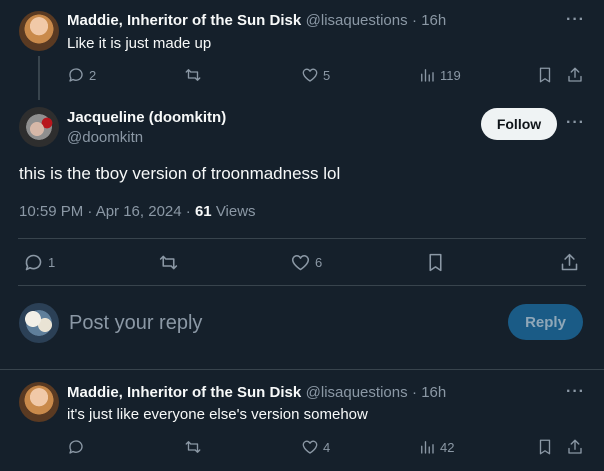  What do you see at coordinates (235, 211) in the screenshot?
I see `views-label: Views` at bounding box center [235, 211].